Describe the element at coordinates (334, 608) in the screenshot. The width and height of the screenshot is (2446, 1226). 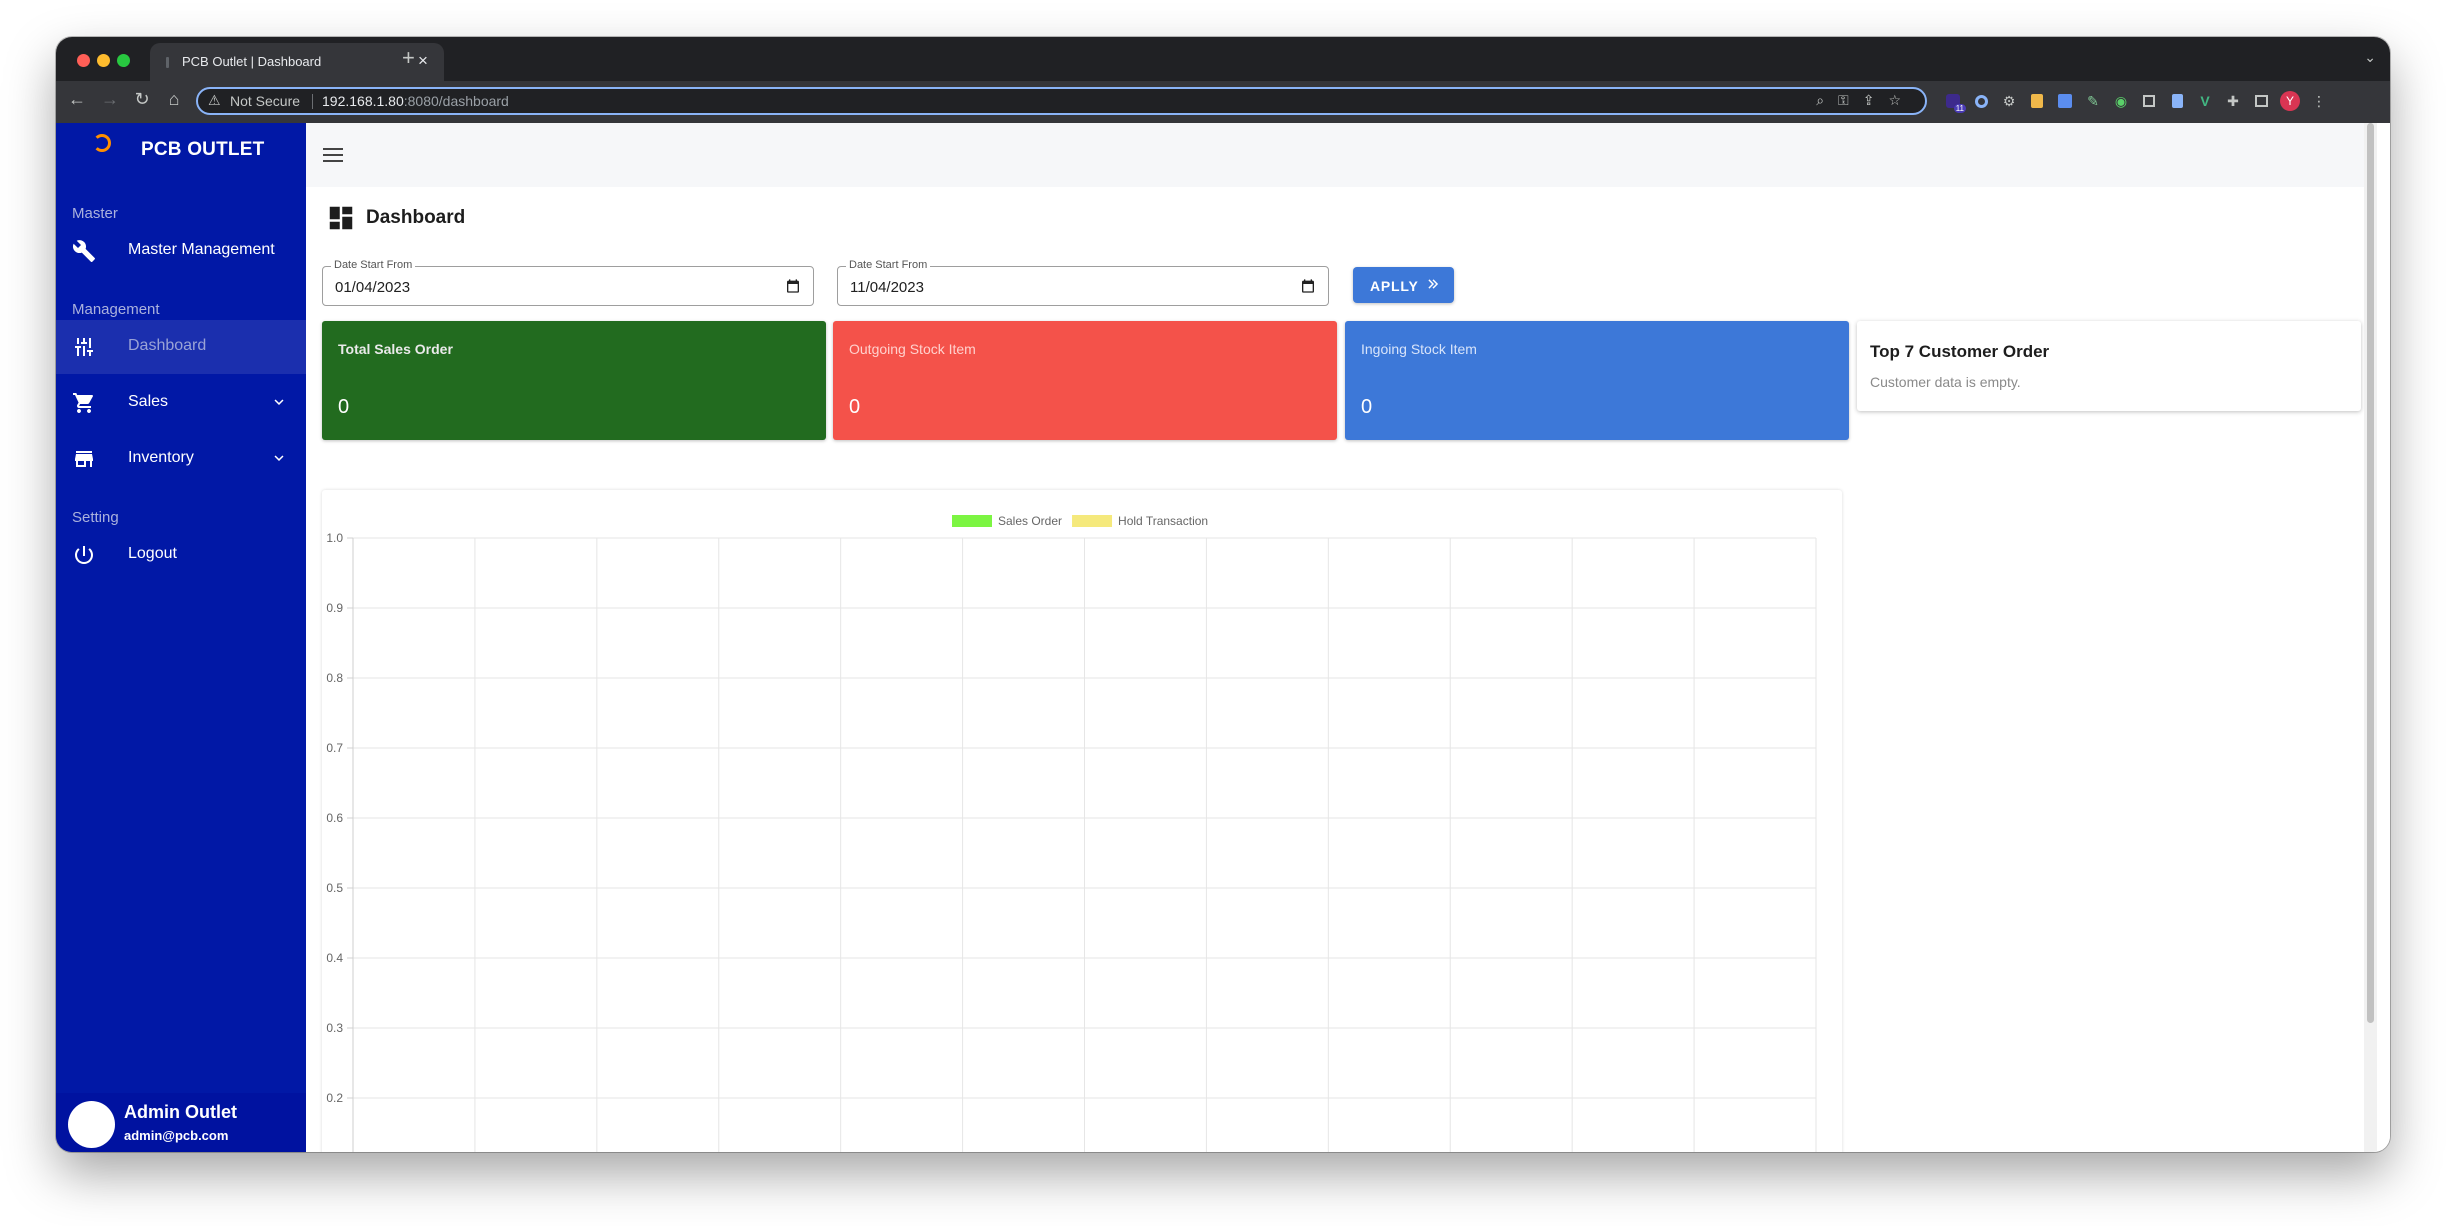
I see `y-tick-label: 0.9` at that location.